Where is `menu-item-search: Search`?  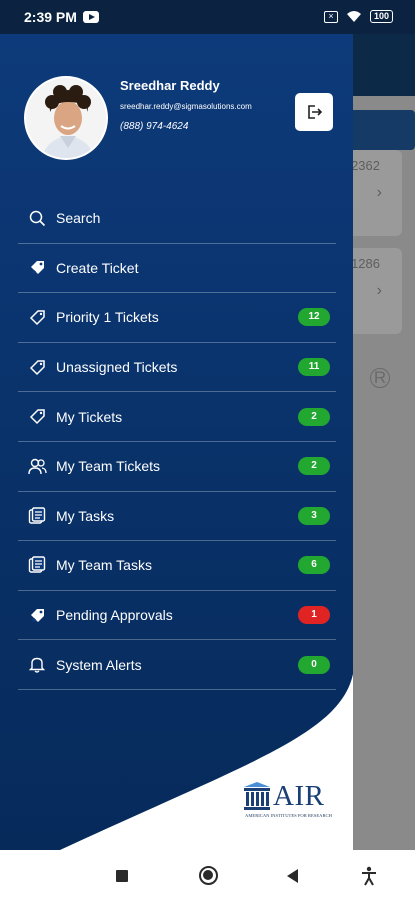 menu-item-search: Search is located at coordinates (177, 219).